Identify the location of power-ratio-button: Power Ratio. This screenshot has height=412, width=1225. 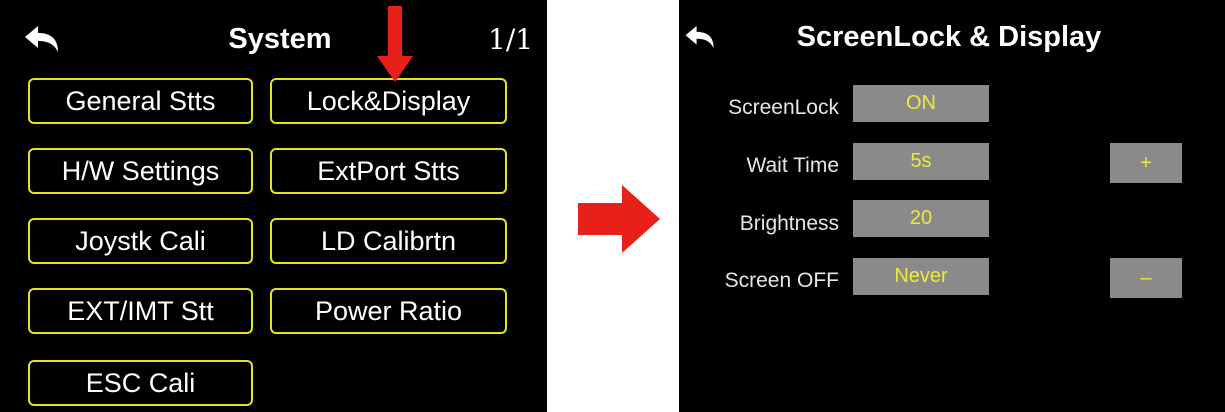
(388, 311).